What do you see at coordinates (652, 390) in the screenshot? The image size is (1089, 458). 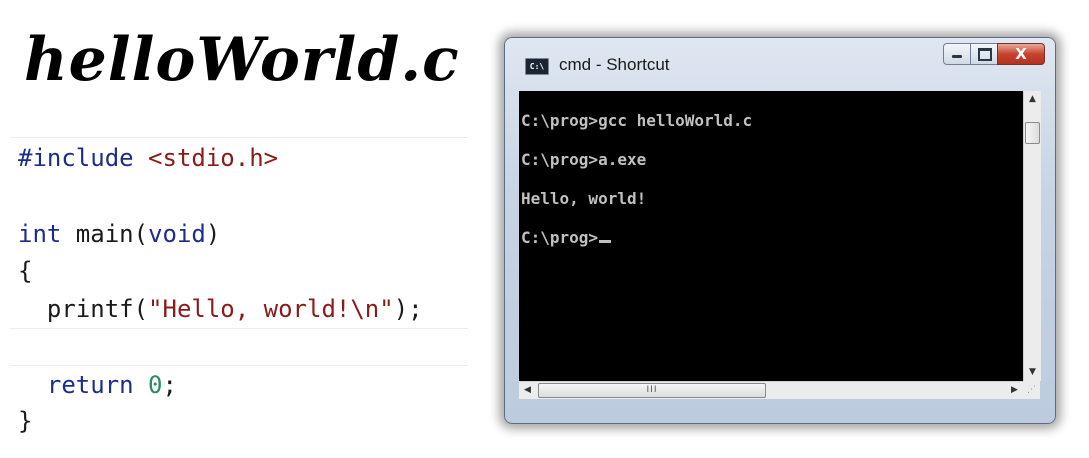 I see `horizontal-scroll-thumb: III` at bounding box center [652, 390].